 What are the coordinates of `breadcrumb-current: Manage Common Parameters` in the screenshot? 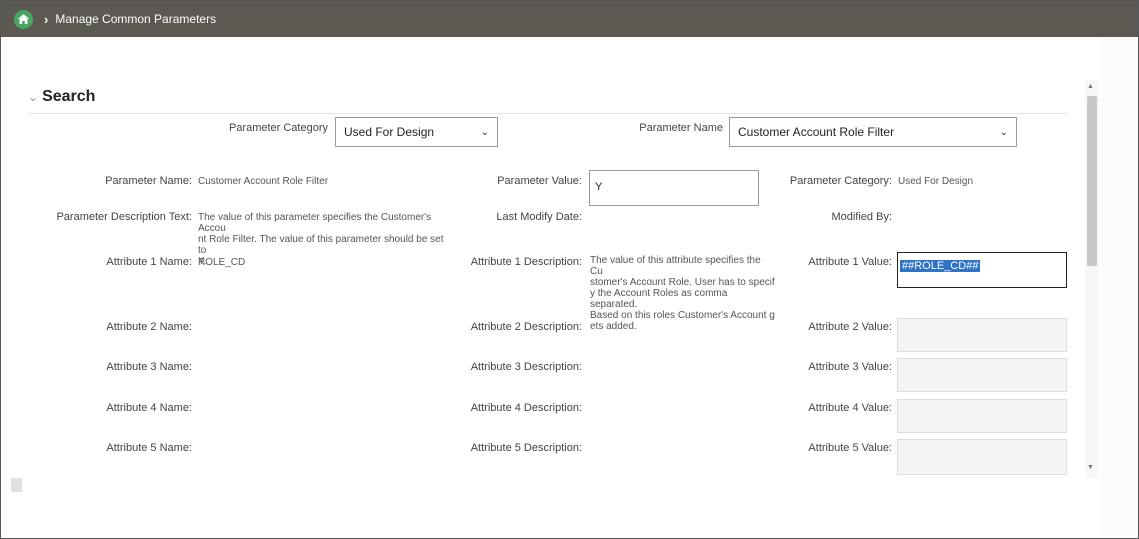 It's located at (135, 19).